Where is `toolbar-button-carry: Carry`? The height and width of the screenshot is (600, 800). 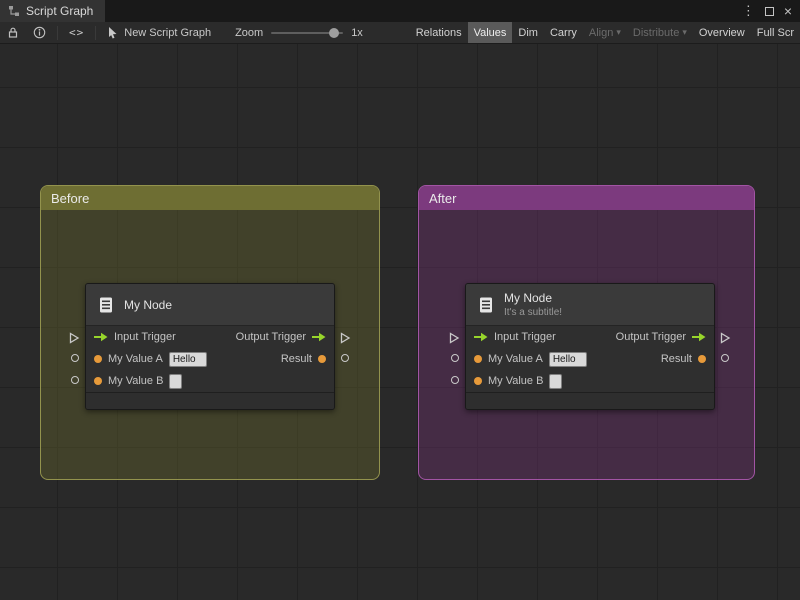 toolbar-button-carry: Carry is located at coordinates (563, 32).